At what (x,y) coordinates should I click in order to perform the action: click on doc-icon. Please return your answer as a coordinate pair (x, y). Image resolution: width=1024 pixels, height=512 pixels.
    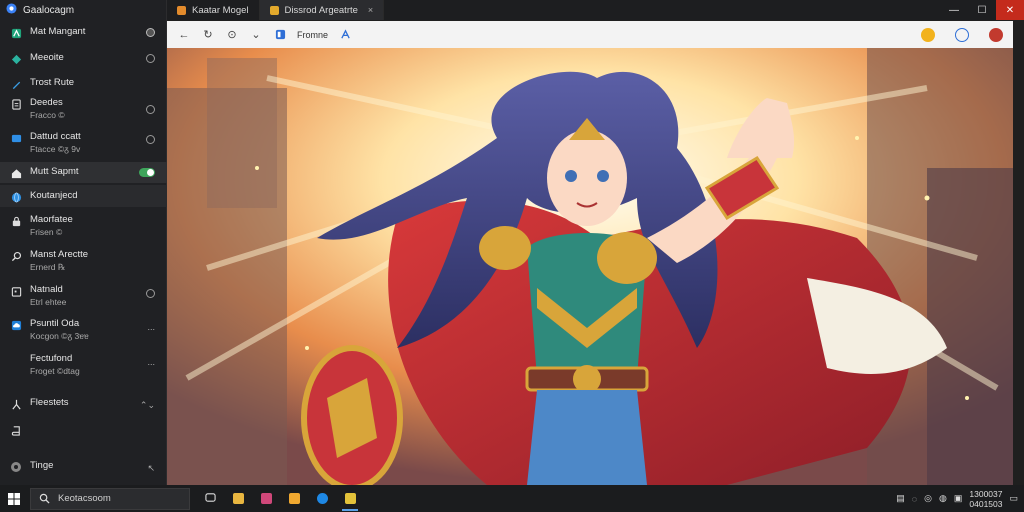
    Looking at the image, I should click on (16, 104).